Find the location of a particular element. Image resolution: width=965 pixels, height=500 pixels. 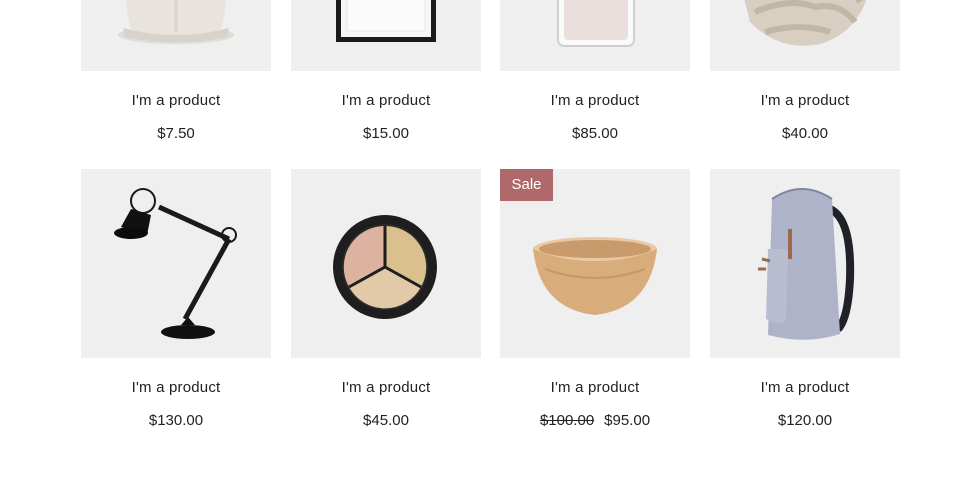

price: $7.50 is located at coordinates (176, 133).